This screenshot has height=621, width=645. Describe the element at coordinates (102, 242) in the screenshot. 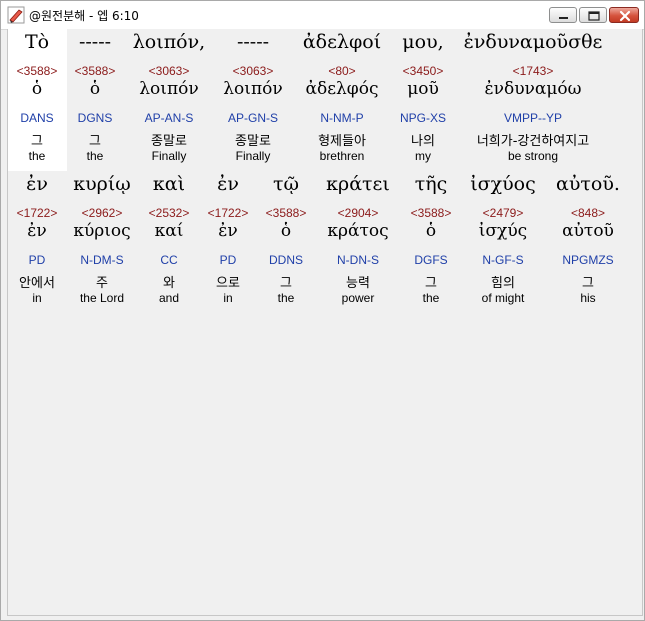

I see `word-cell: κυρίῳ <2962> κύριος N-DM-S 주 the Lord` at that location.